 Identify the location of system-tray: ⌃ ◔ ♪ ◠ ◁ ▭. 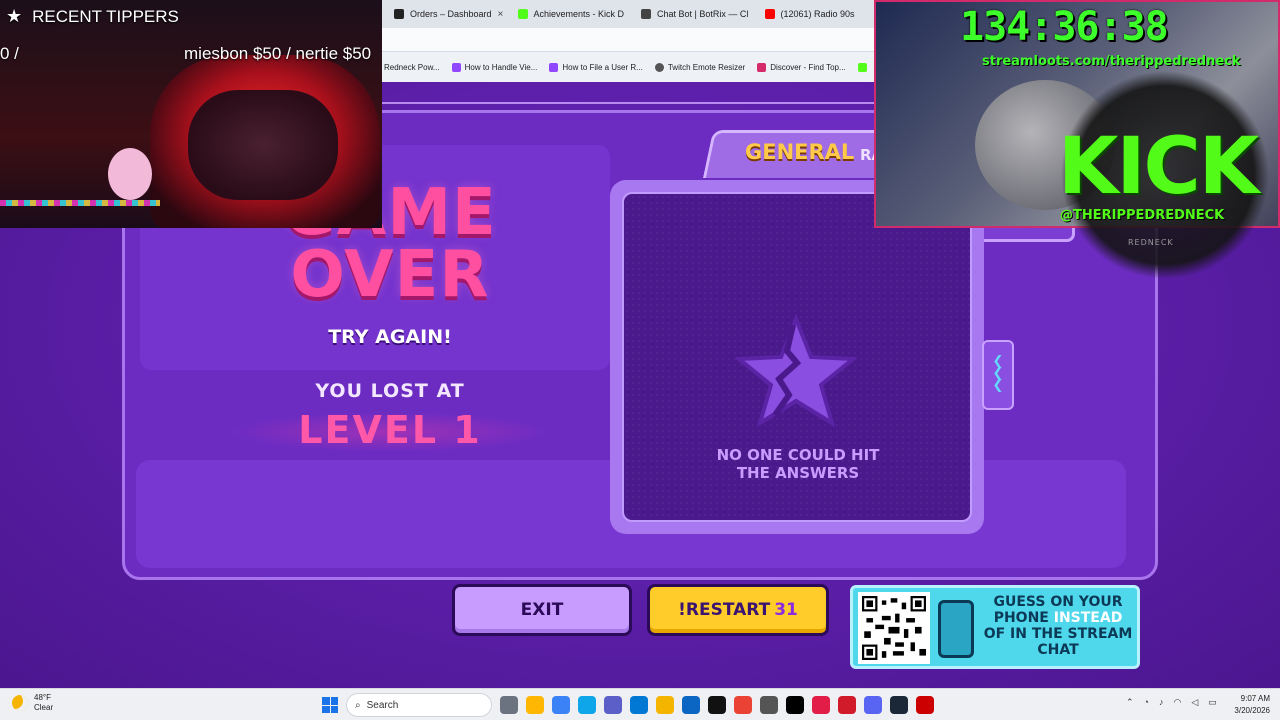
(1171, 702).